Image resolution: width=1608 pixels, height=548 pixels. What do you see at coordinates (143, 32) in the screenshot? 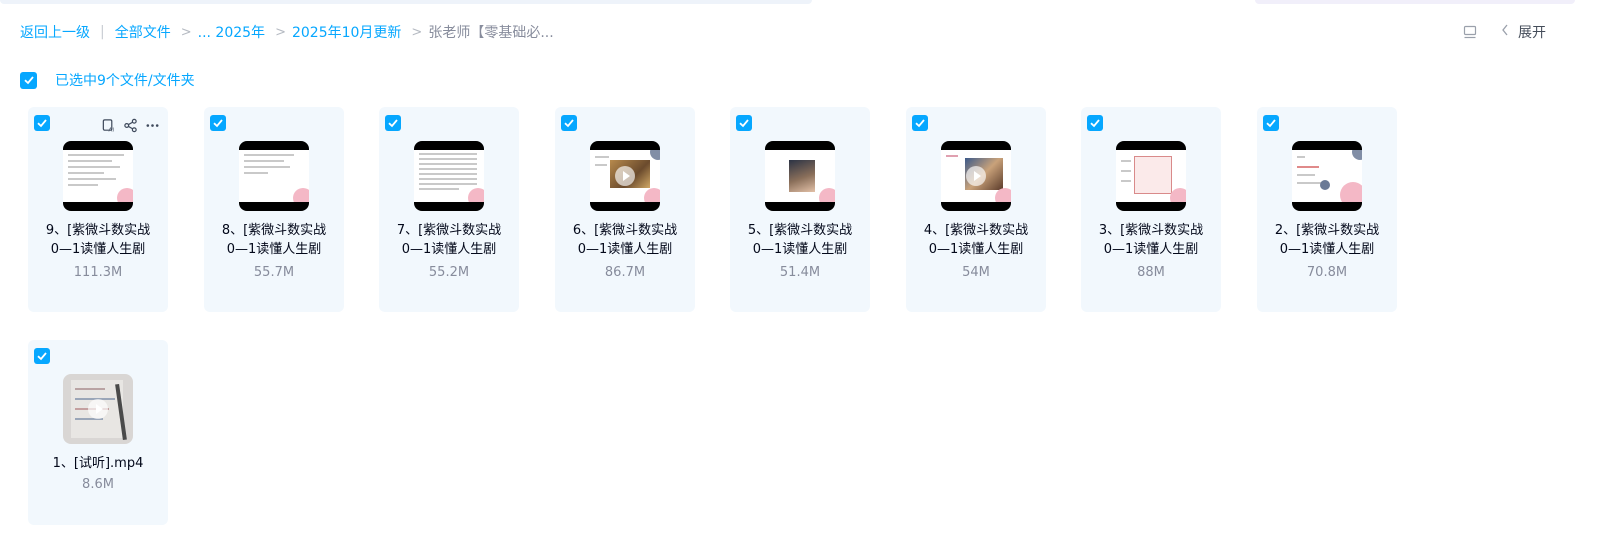
I see `crumb-all-files: 全部文件` at bounding box center [143, 32].